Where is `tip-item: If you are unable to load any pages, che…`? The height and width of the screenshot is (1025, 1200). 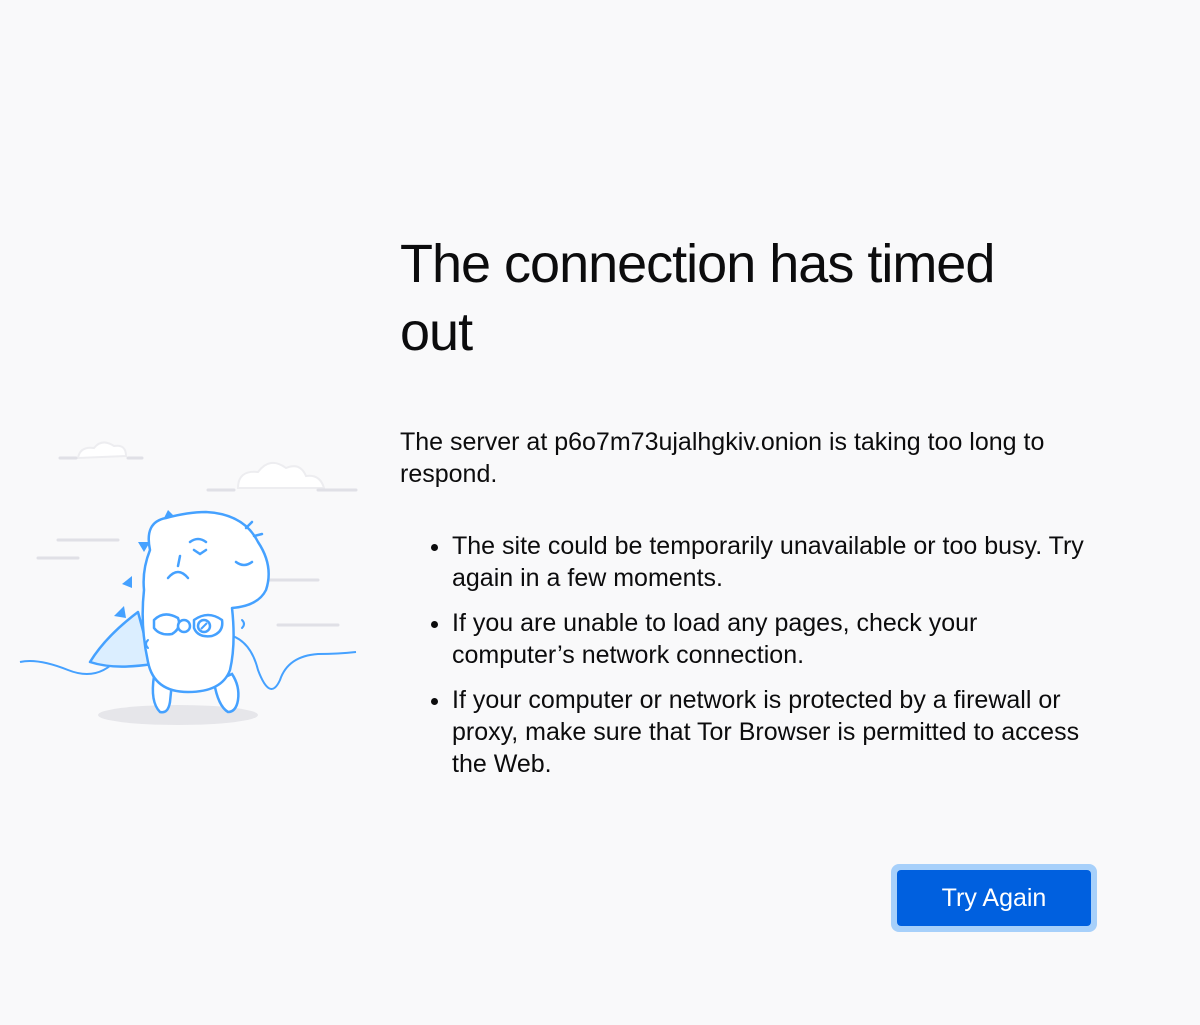
tip-item: If you are unable to load any pages, che… is located at coordinates (776, 639).